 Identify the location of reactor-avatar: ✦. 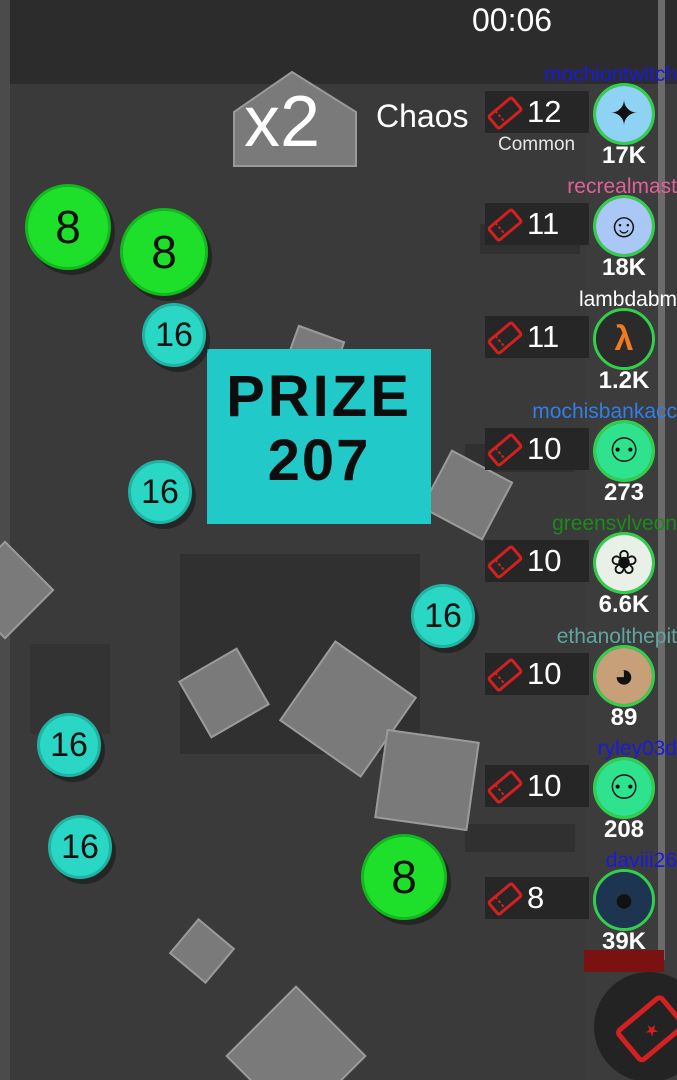
(624, 114).